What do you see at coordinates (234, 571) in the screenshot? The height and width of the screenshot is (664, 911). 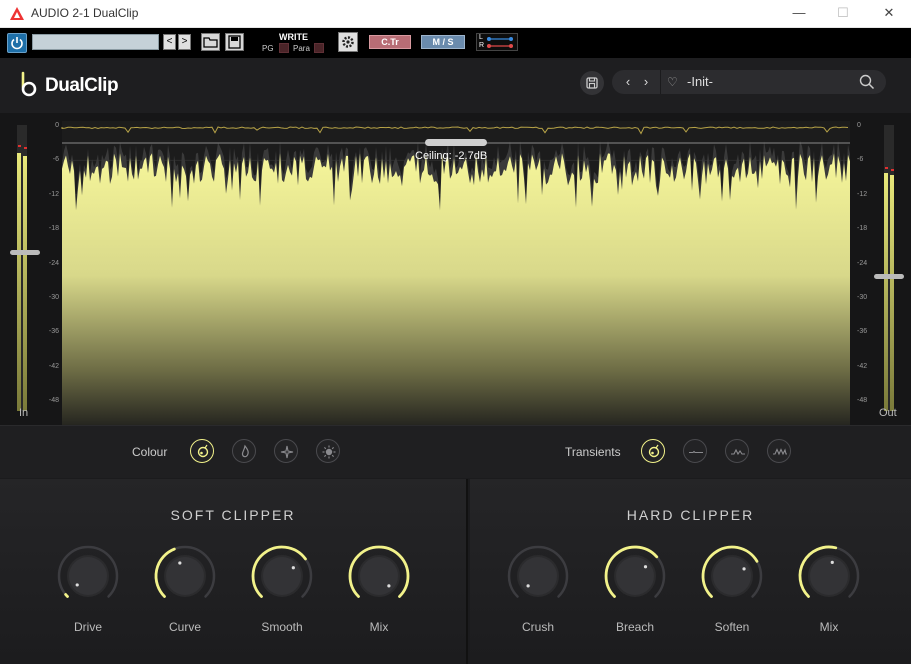 I see `soft-clipper-section: SOFT CLIPPER Drive Curve Smooth Mix` at bounding box center [234, 571].